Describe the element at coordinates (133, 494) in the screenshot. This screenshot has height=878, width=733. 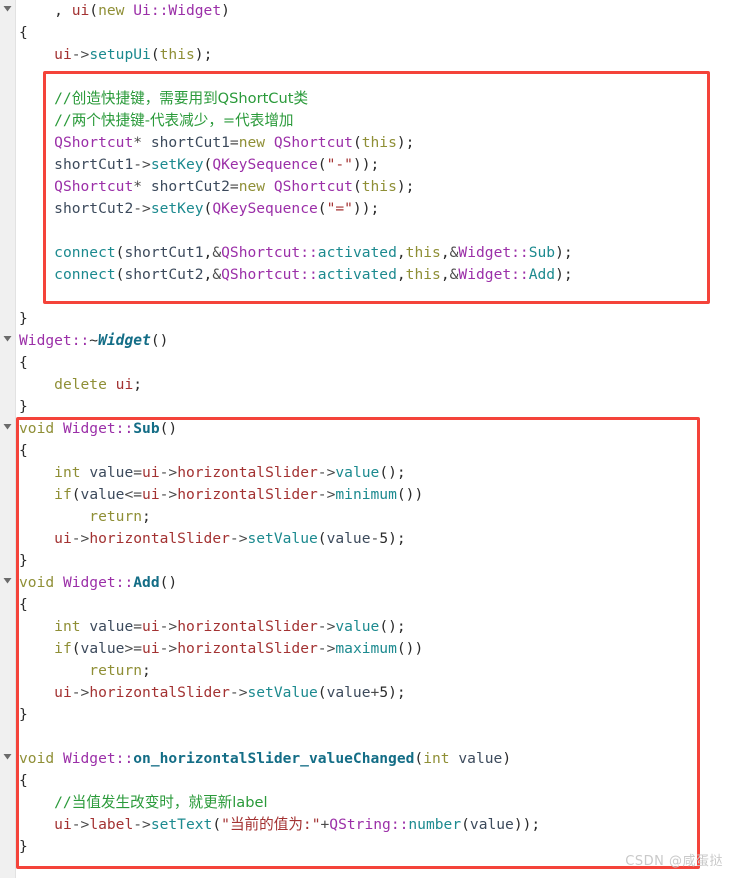
I see `code-token: <=` at that location.